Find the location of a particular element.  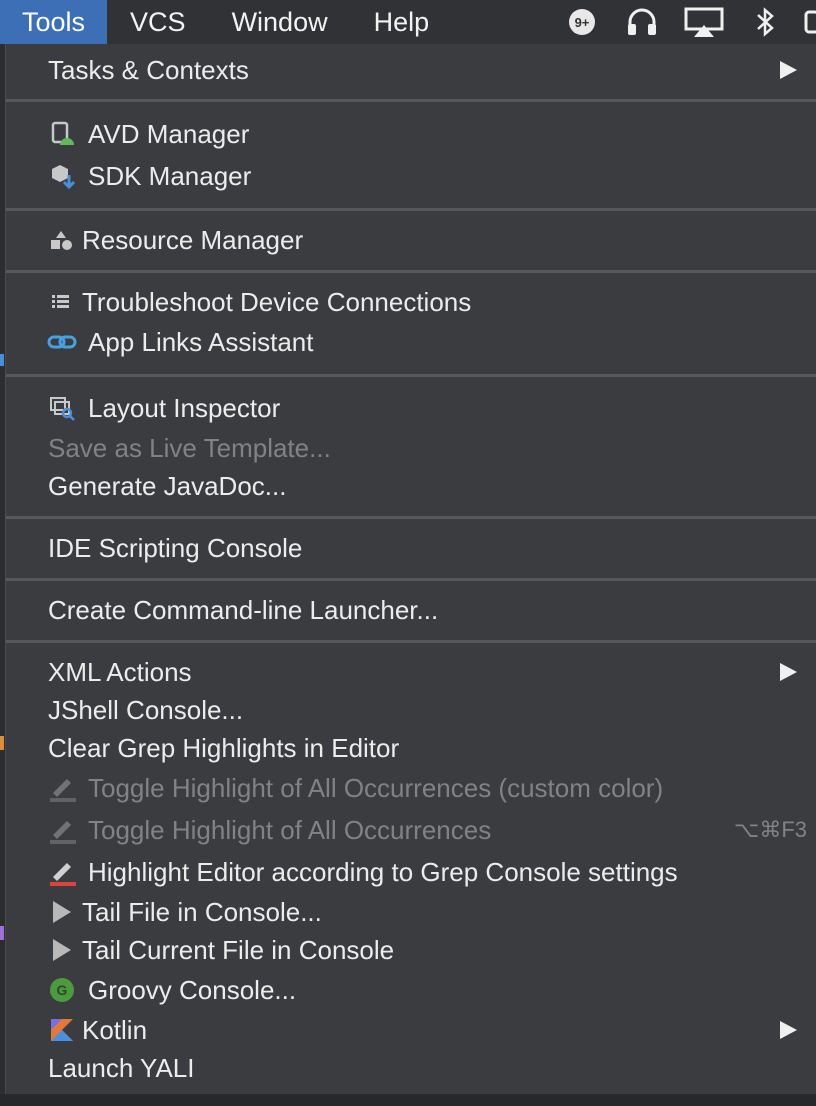

menu-item-clear-grep: Clear Grep Highlights in Editor is located at coordinates (411, 748).